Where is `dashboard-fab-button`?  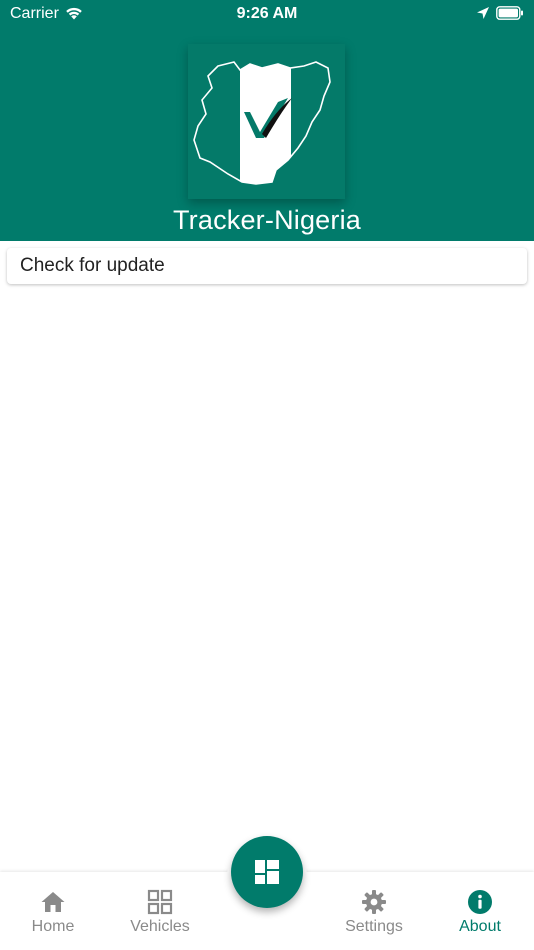 dashboard-fab-button is located at coordinates (267, 872).